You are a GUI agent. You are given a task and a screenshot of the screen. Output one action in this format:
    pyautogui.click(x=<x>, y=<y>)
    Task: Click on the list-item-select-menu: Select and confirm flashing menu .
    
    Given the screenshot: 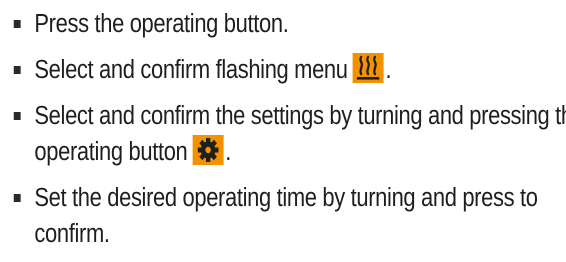 What is the action you would take?
    pyautogui.click(x=283, y=70)
    